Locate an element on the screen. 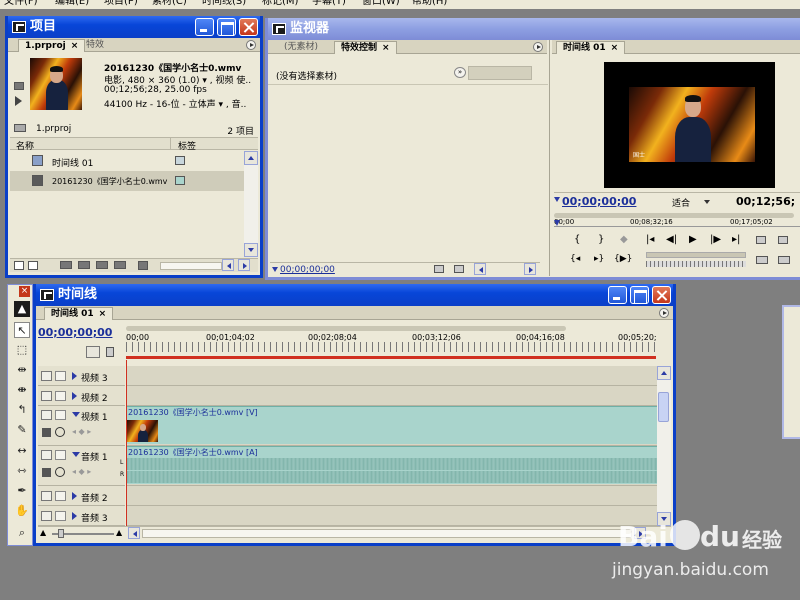 This screenshot has height=600, width=800. find-icon is located at coordinates (84, 265).